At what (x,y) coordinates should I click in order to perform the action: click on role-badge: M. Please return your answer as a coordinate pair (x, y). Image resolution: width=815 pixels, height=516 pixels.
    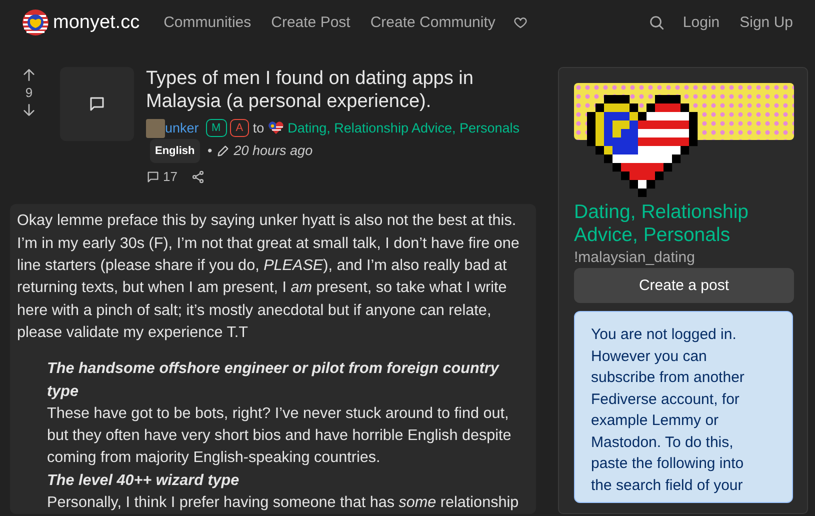
    Looking at the image, I should click on (216, 128).